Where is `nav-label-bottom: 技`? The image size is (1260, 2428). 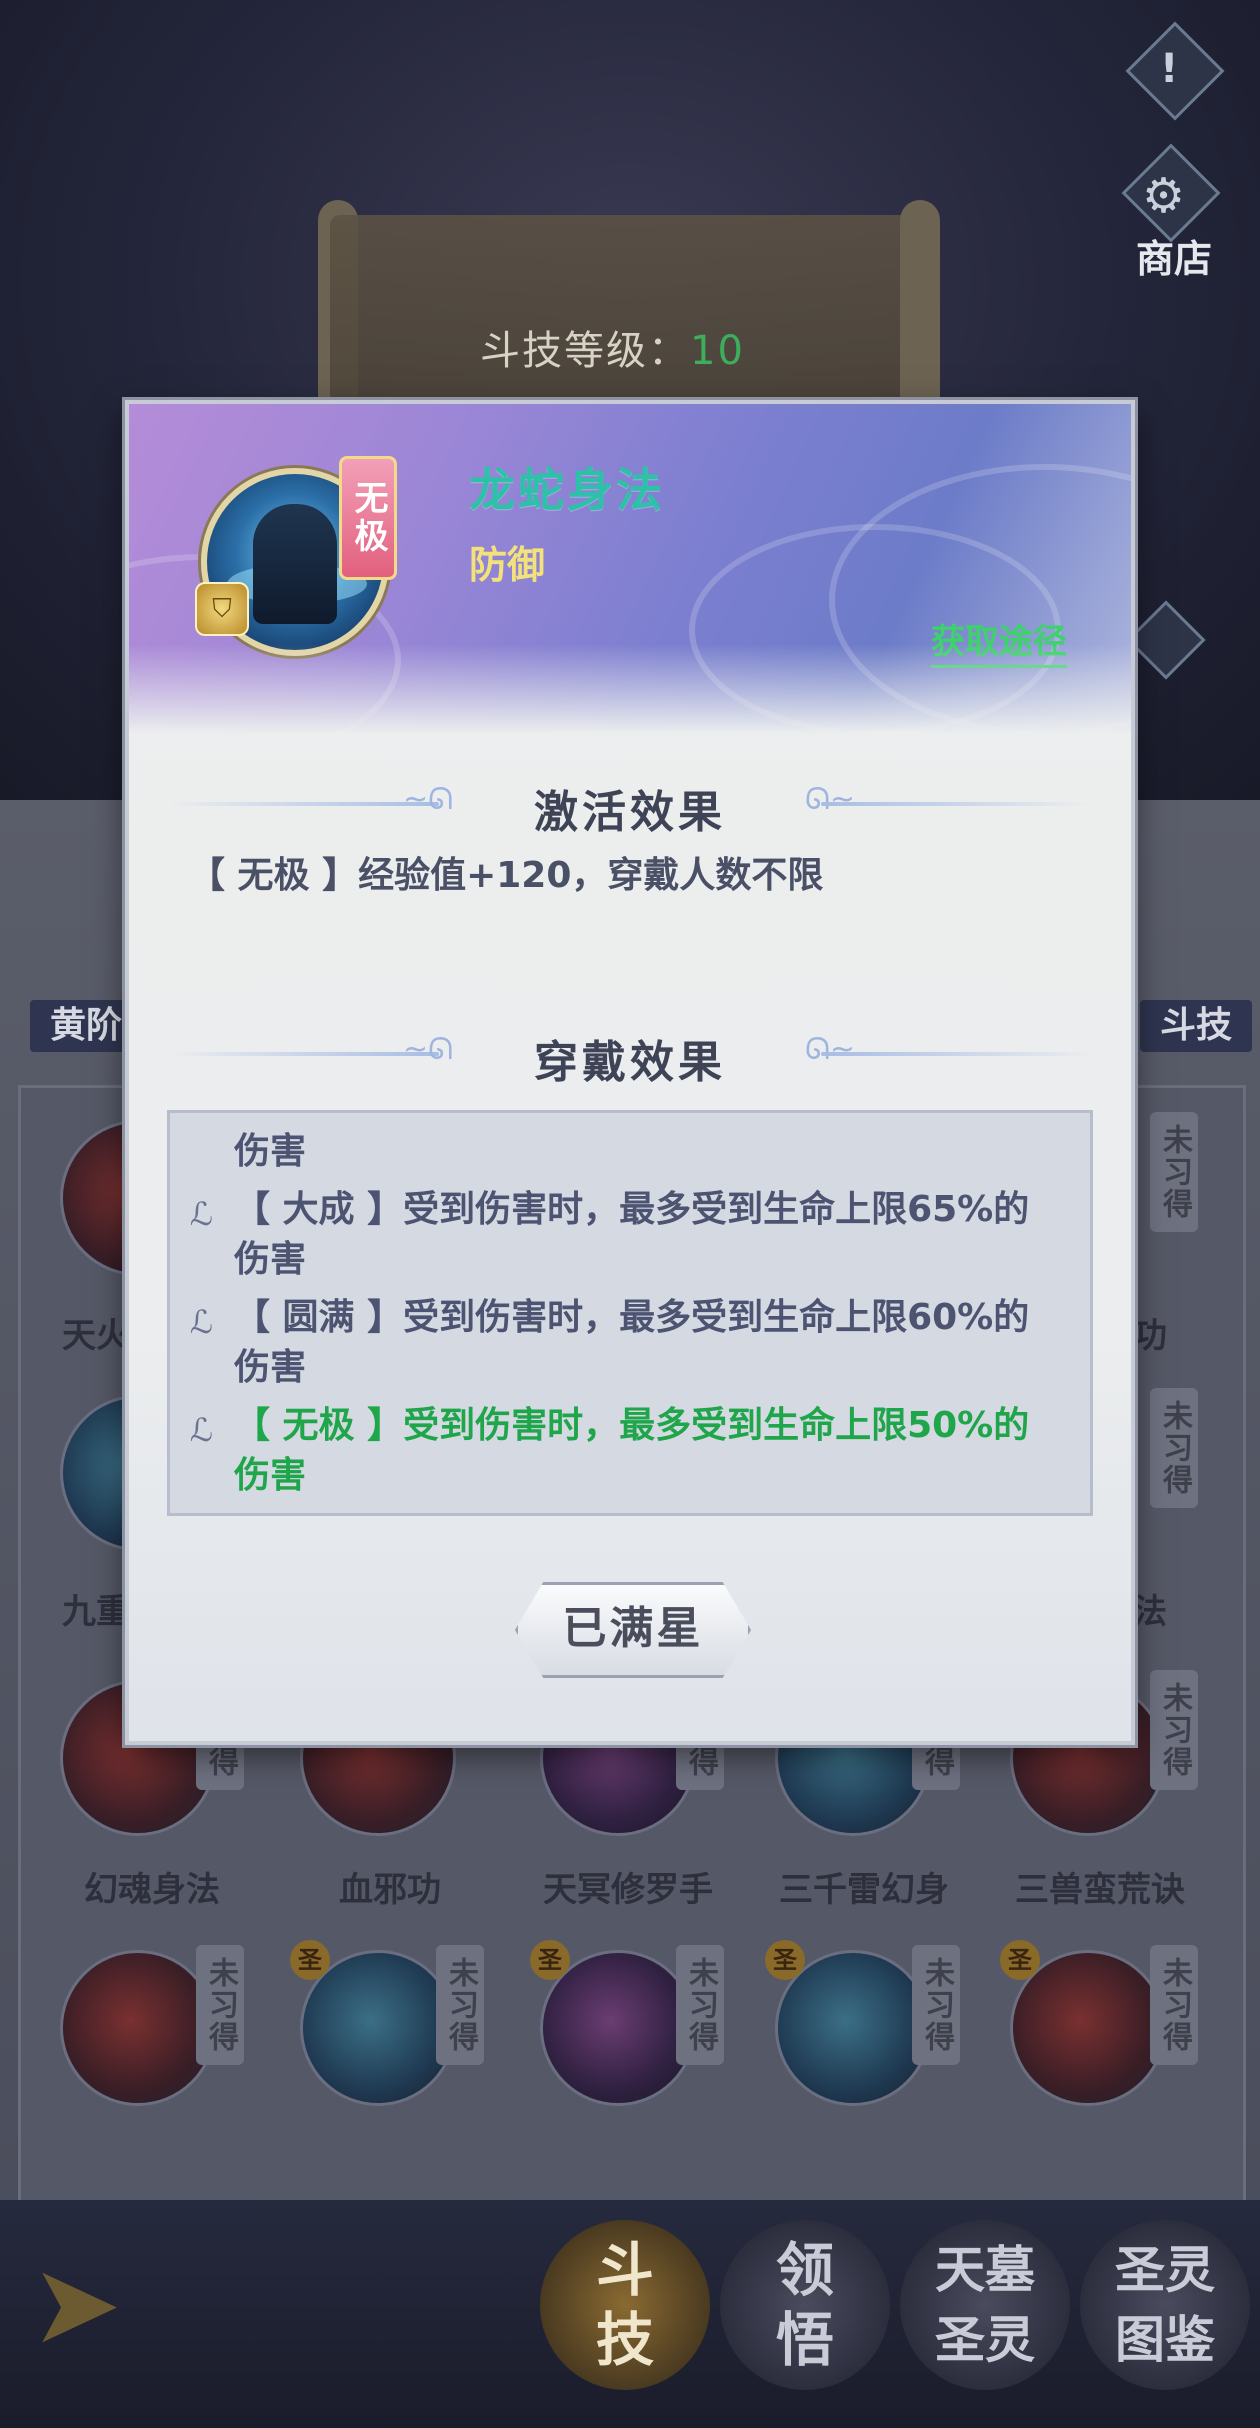
nav-label-bottom: 技 is located at coordinates (624, 2340).